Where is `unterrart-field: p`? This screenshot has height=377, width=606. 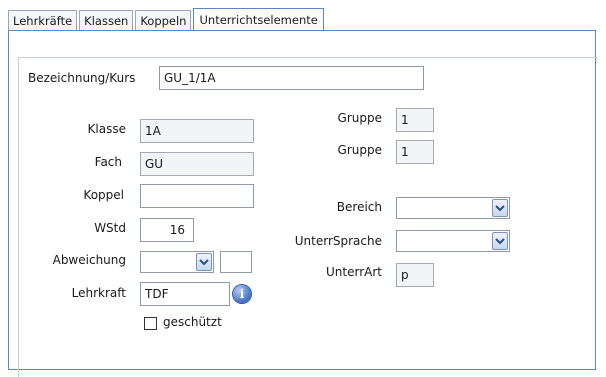 unterrart-field: p is located at coordinates (415, 275).